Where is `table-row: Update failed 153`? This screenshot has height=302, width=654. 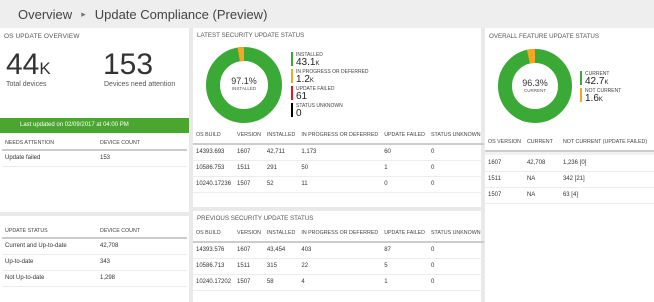
table-row: Update failed 153 is located at coordinates (94, 158).